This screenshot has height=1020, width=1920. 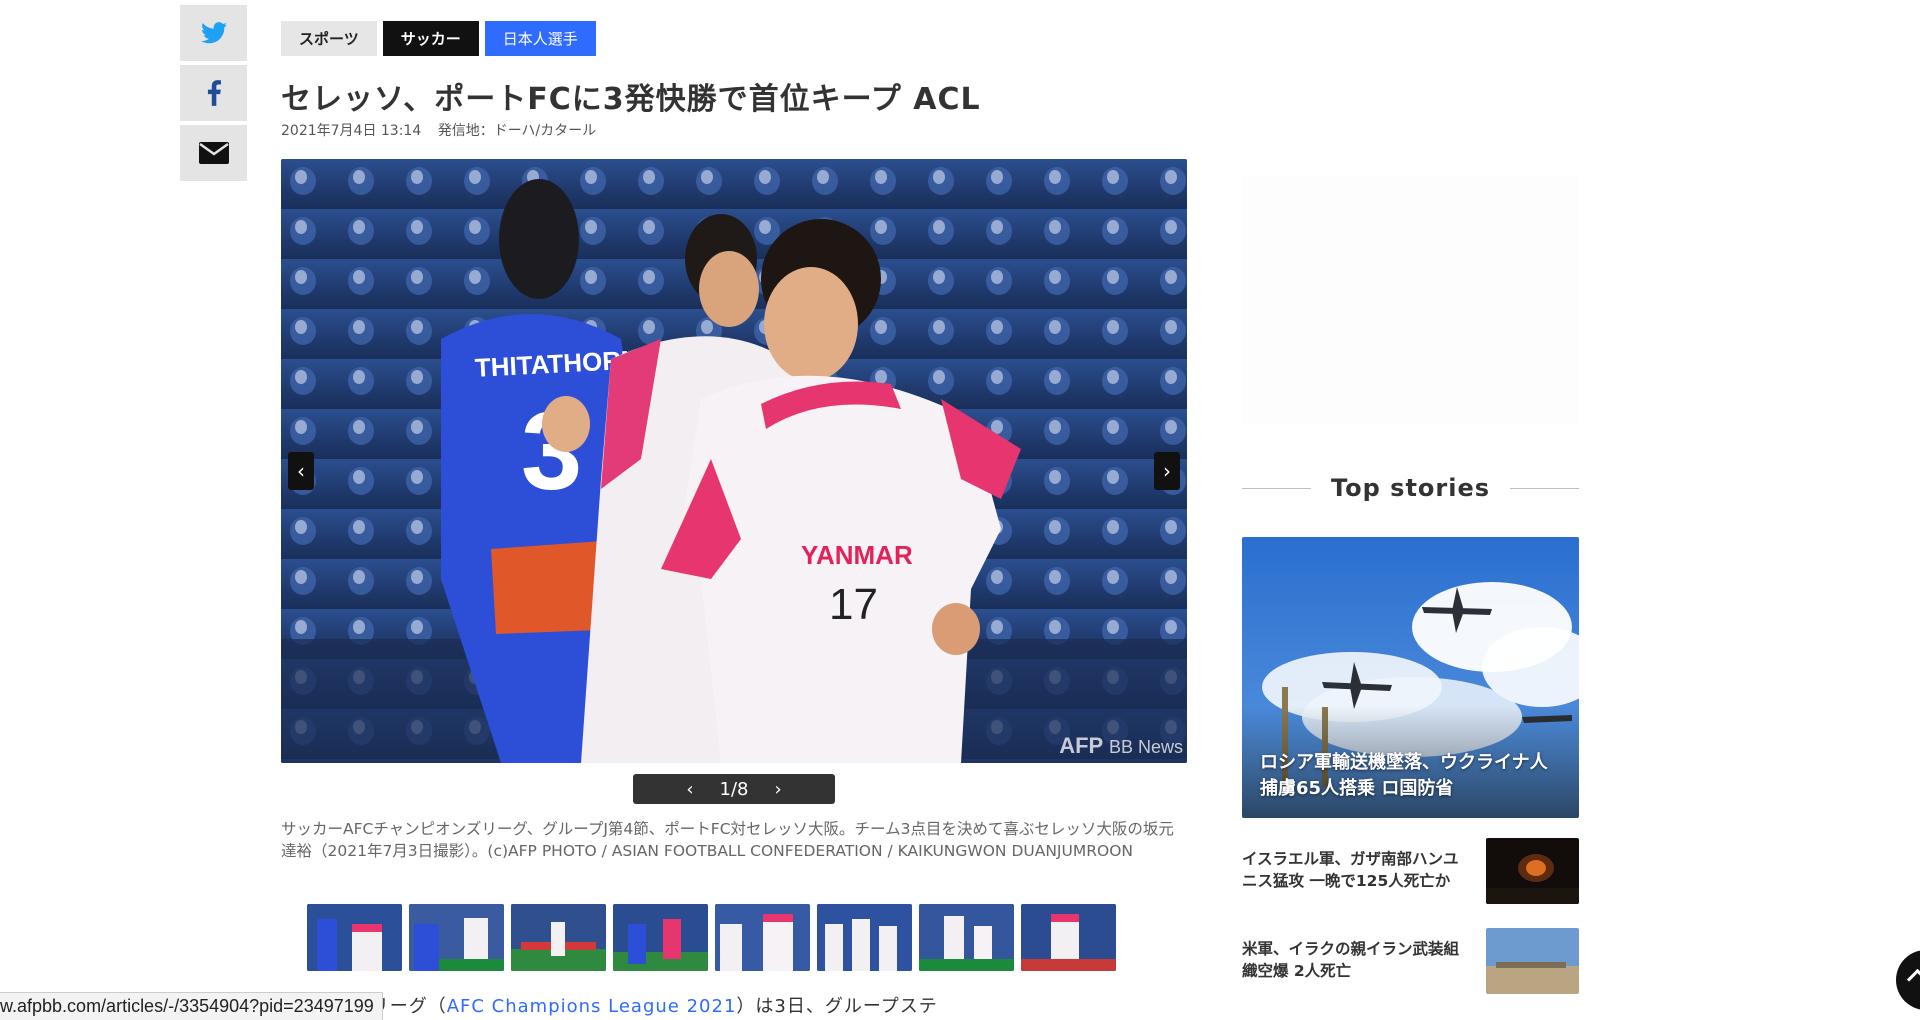 I want to click on scroll-to-top-button, so click(x=1908, y=980).